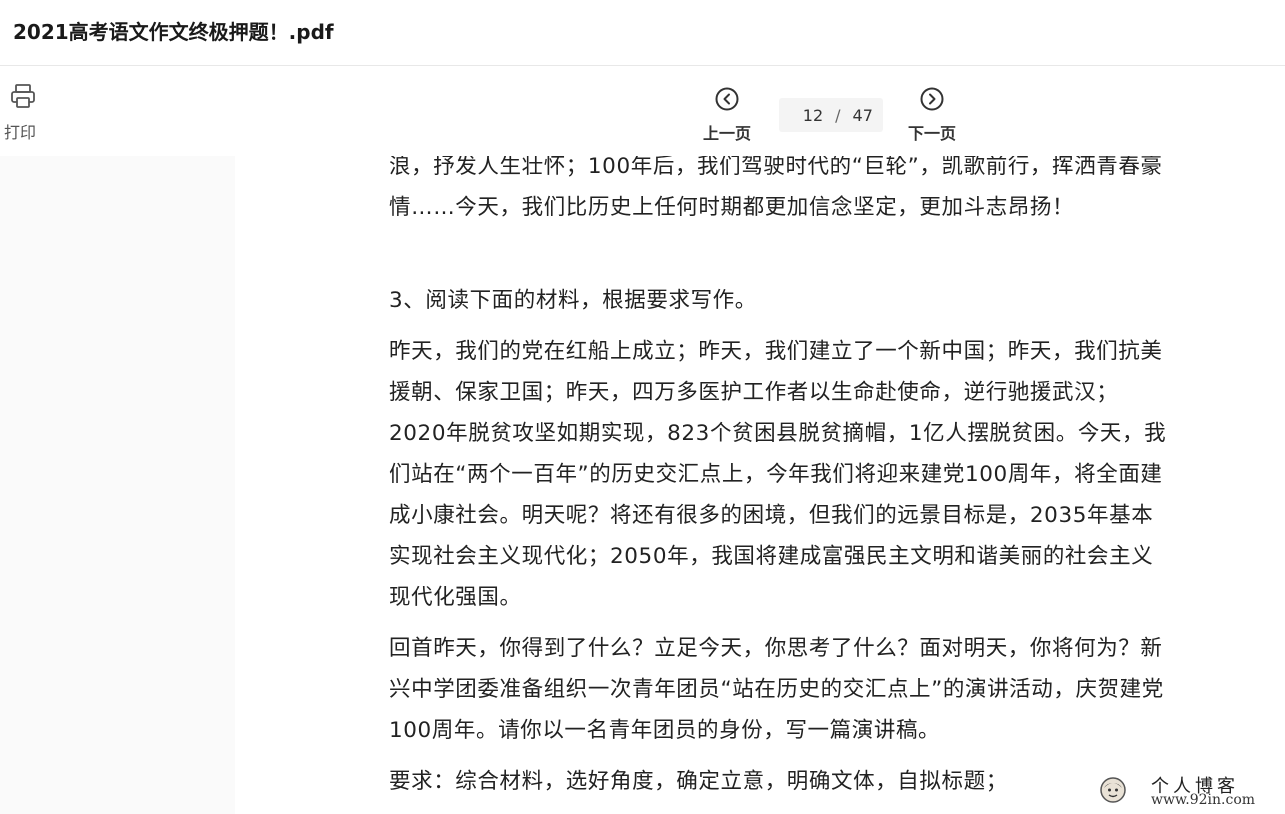 The image size is (1285, 814). What do you see at coordinates (727, 99) in the screenshot?
I see `chevron-left-circle-icon` at bounding box center [727, 99].